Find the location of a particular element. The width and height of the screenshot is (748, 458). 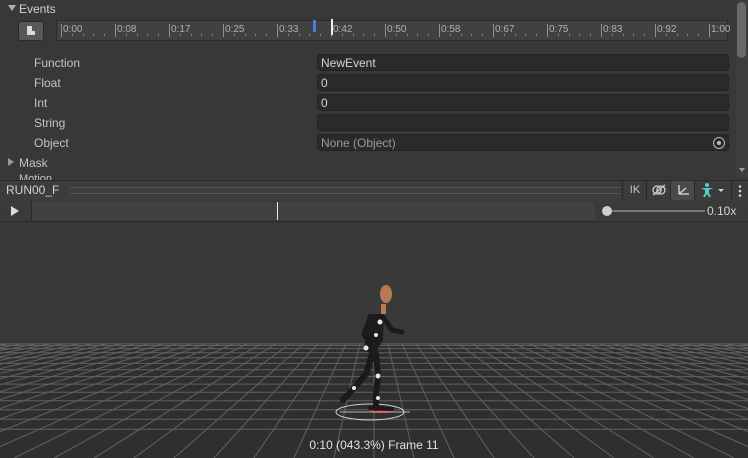

mask-expand-triangle-icon is located at coordinates (11, 162).